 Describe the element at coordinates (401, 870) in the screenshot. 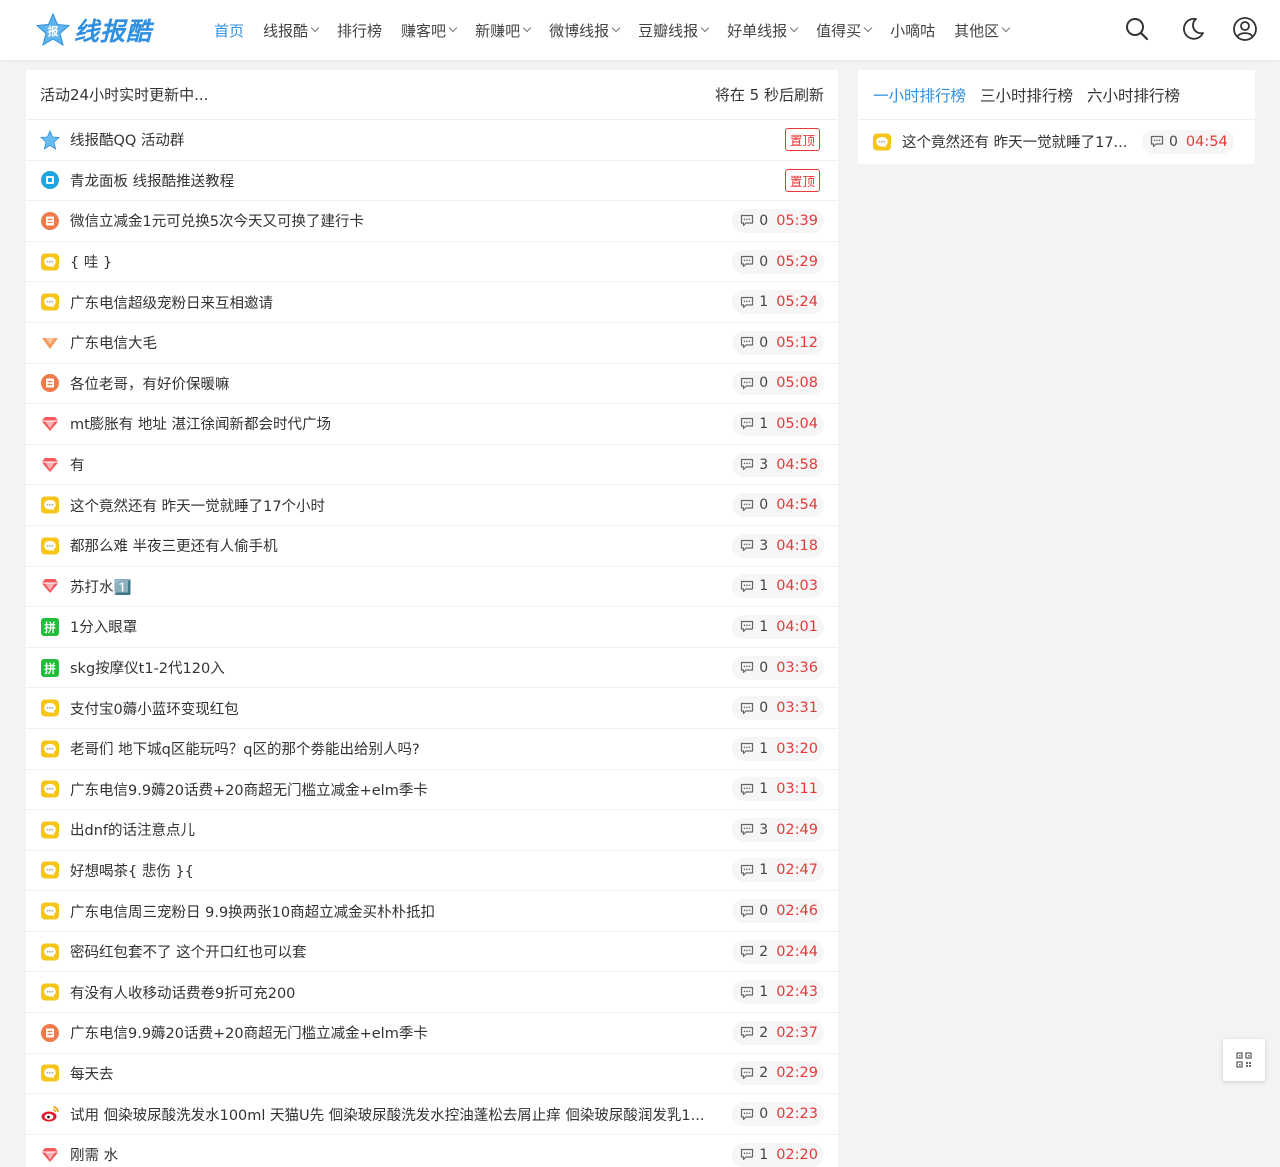

I see `item-title: 好想喝茶{ 悲伤 }{` at that location.